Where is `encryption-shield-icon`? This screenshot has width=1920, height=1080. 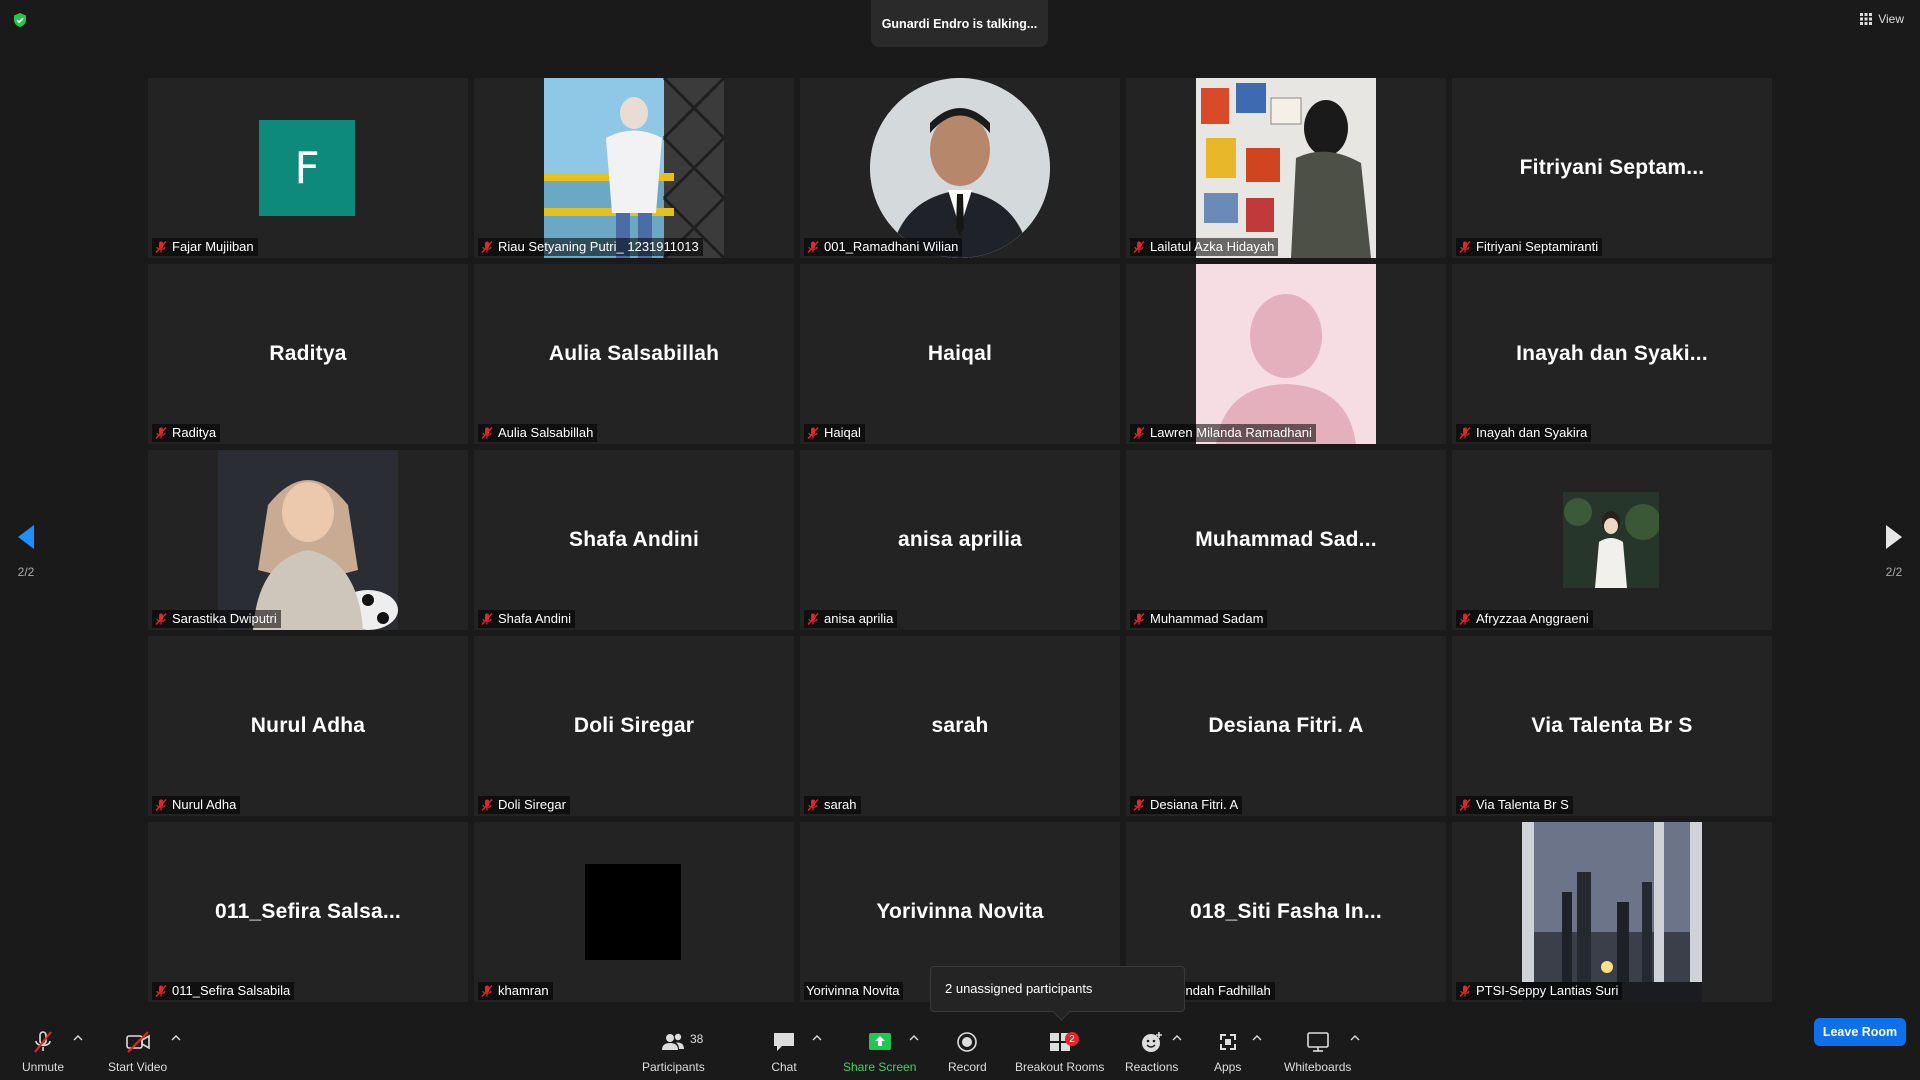
encryption-shield-icon is located at coordinates (20, 20).